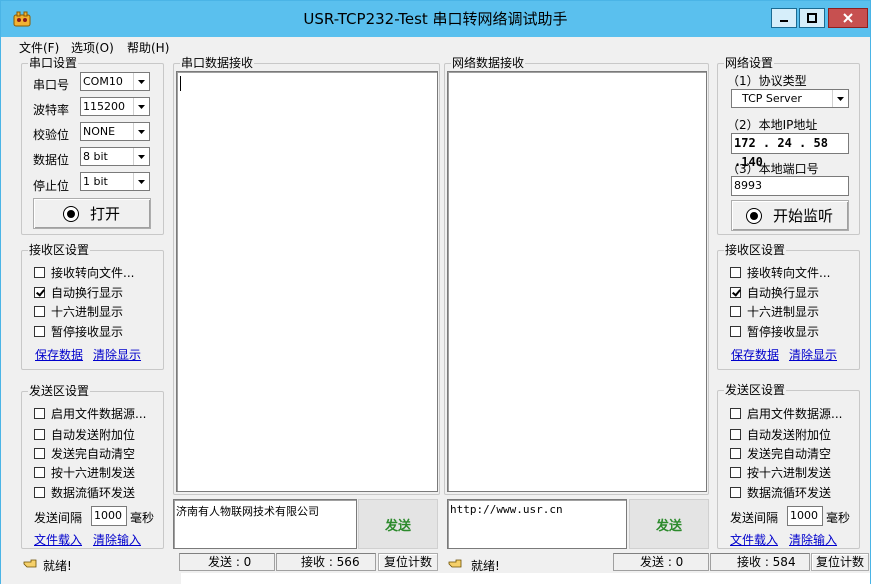  Describe the element at coordinates (488, 63) in the screenshot. I see `network-receive-title: 网络数据接收` at that location.